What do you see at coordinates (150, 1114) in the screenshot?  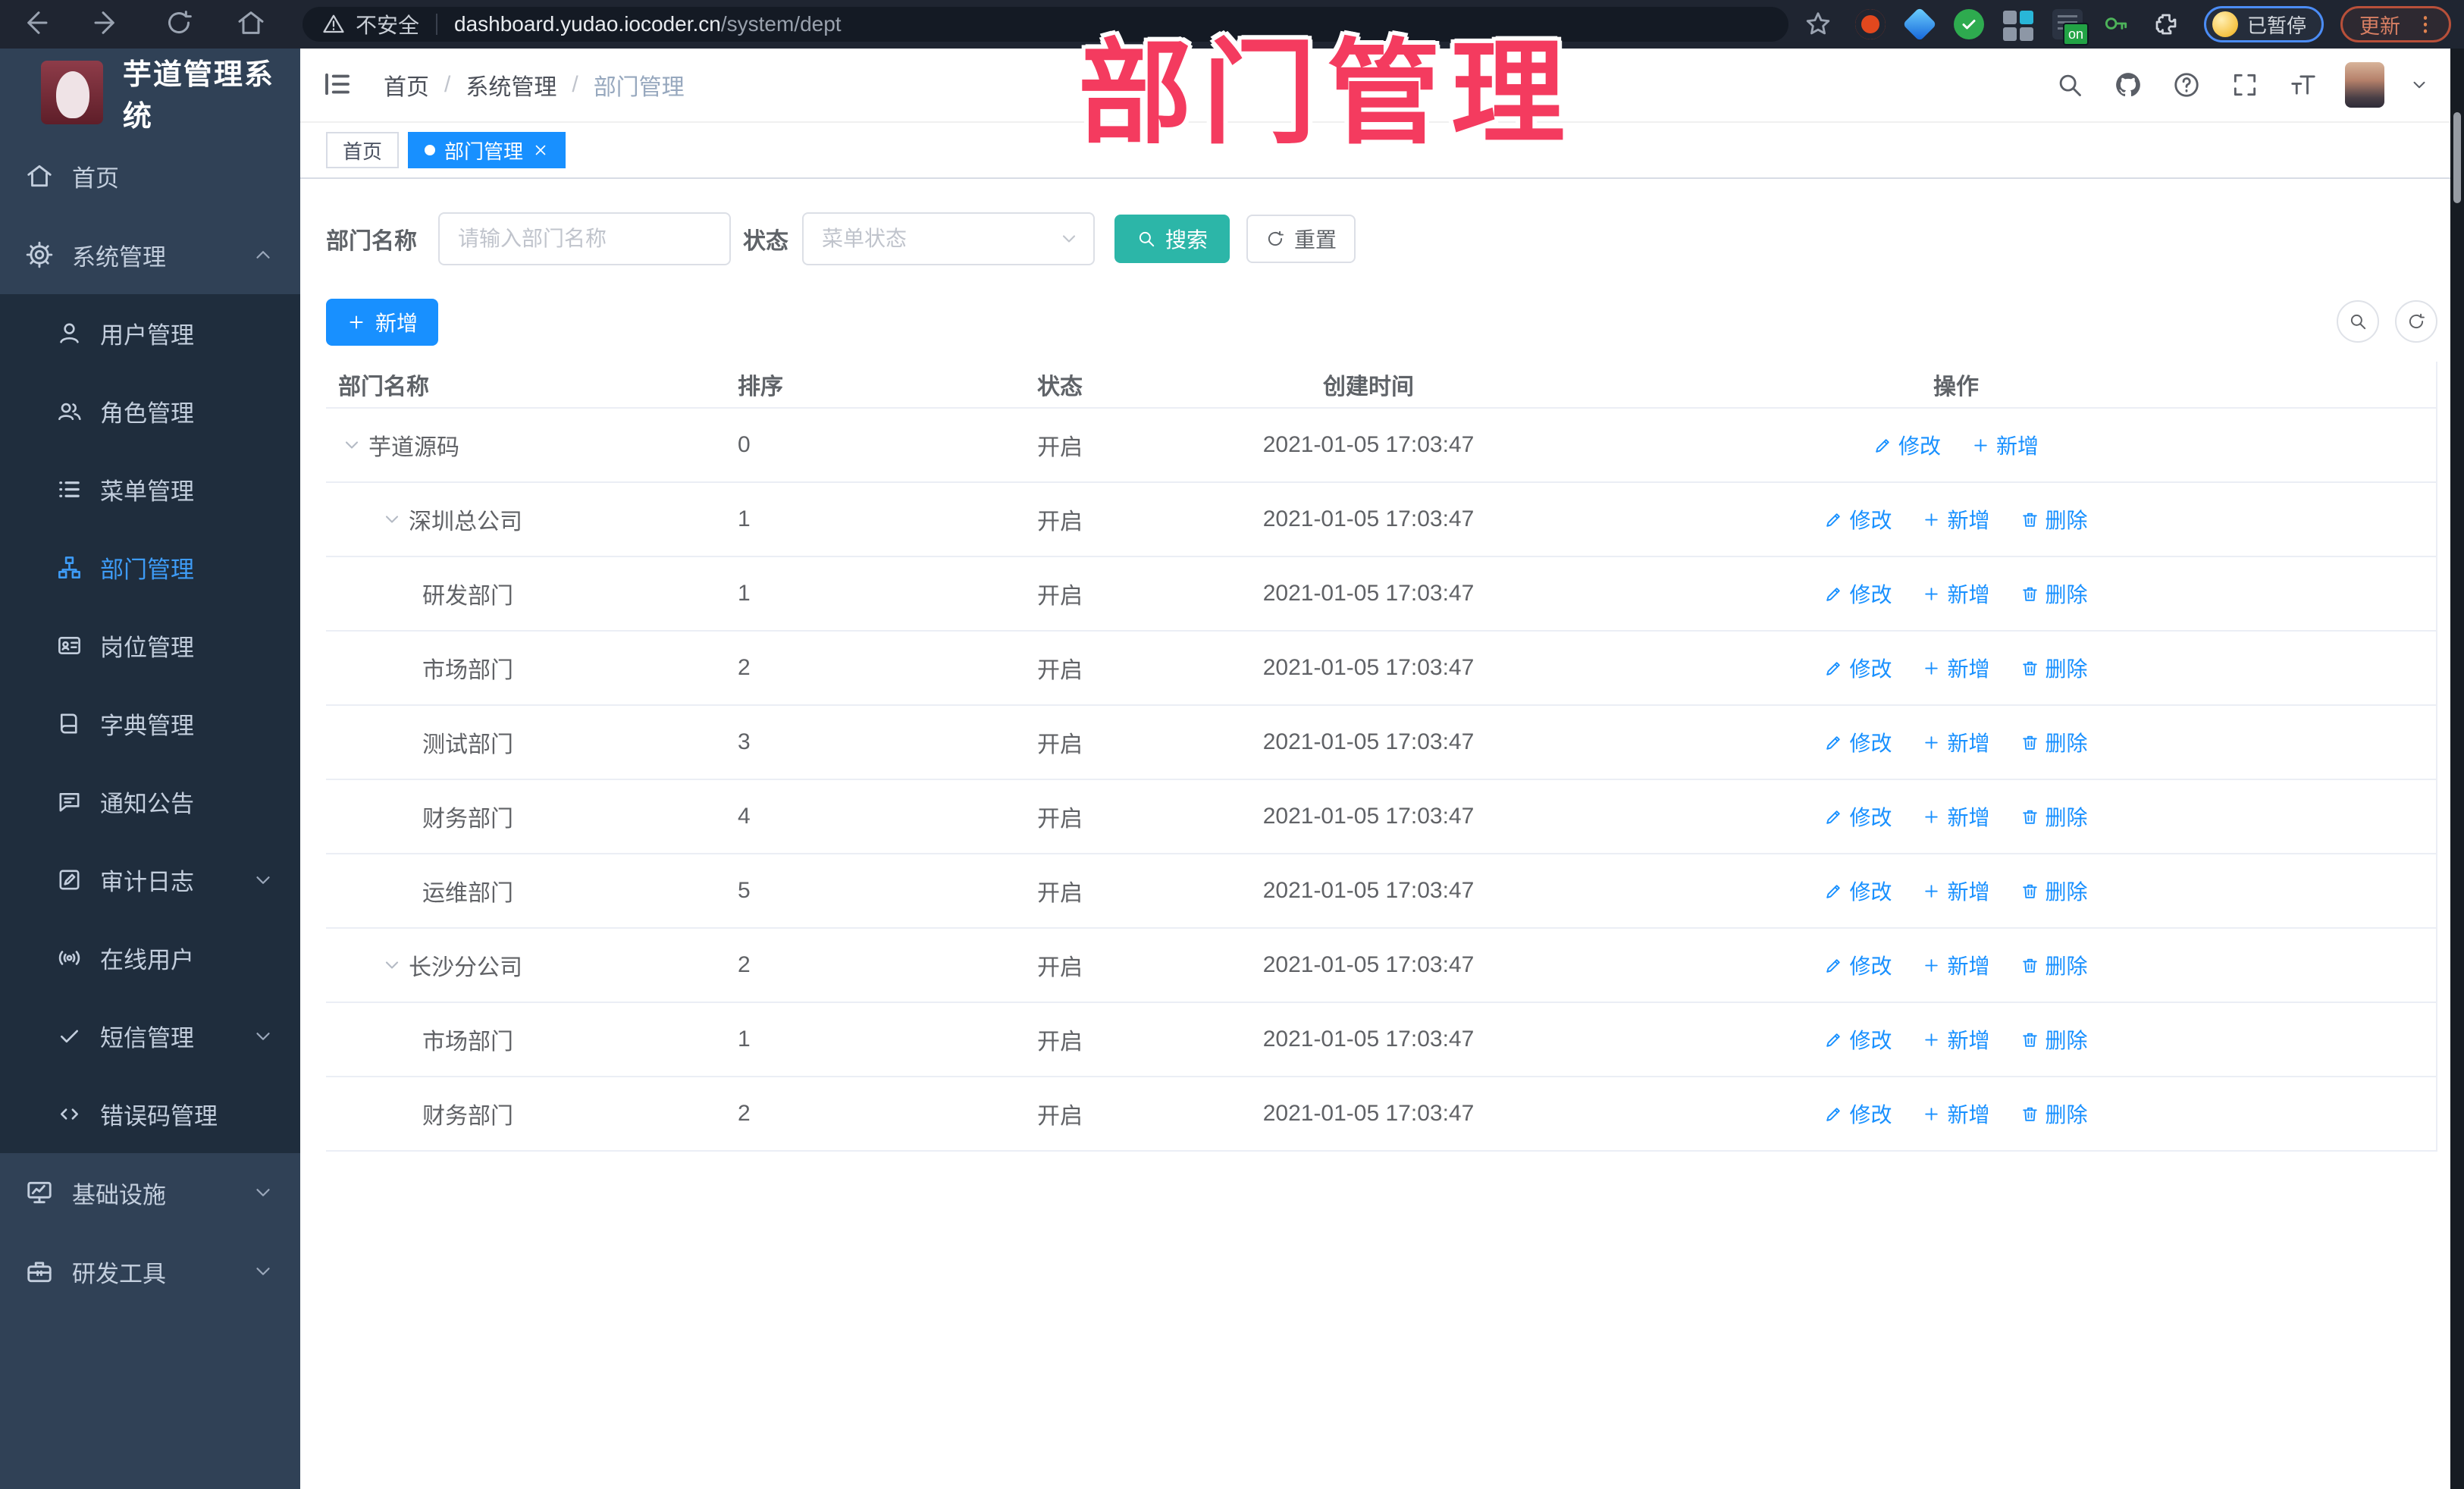 I see `sidebar-item-错误码管理: 错误码管理` at bounding box center [150, 1114].